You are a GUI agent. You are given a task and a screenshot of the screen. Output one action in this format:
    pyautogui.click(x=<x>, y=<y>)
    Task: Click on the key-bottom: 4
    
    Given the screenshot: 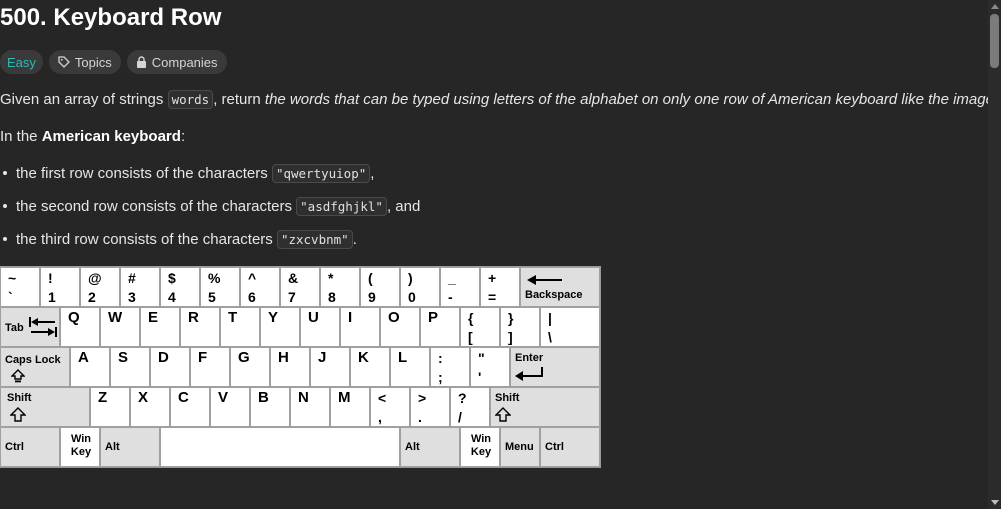 What is the action you would take?
    pyautogui.click(x=172, y=297)
    